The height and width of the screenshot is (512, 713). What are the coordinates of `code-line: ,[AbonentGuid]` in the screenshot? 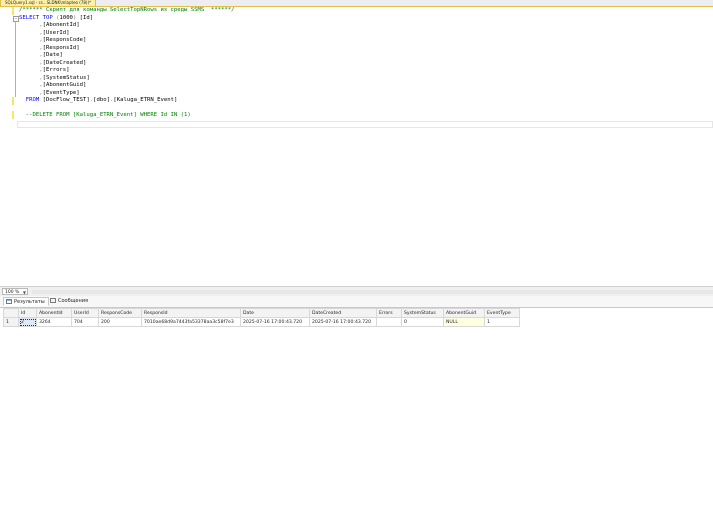 It's located at (127, 86).